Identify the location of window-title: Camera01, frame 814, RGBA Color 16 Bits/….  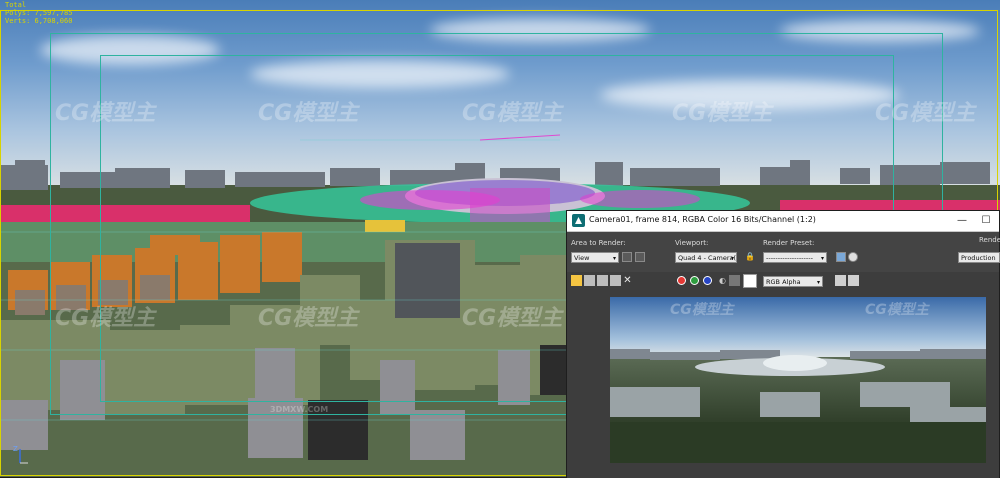
(702, 219).